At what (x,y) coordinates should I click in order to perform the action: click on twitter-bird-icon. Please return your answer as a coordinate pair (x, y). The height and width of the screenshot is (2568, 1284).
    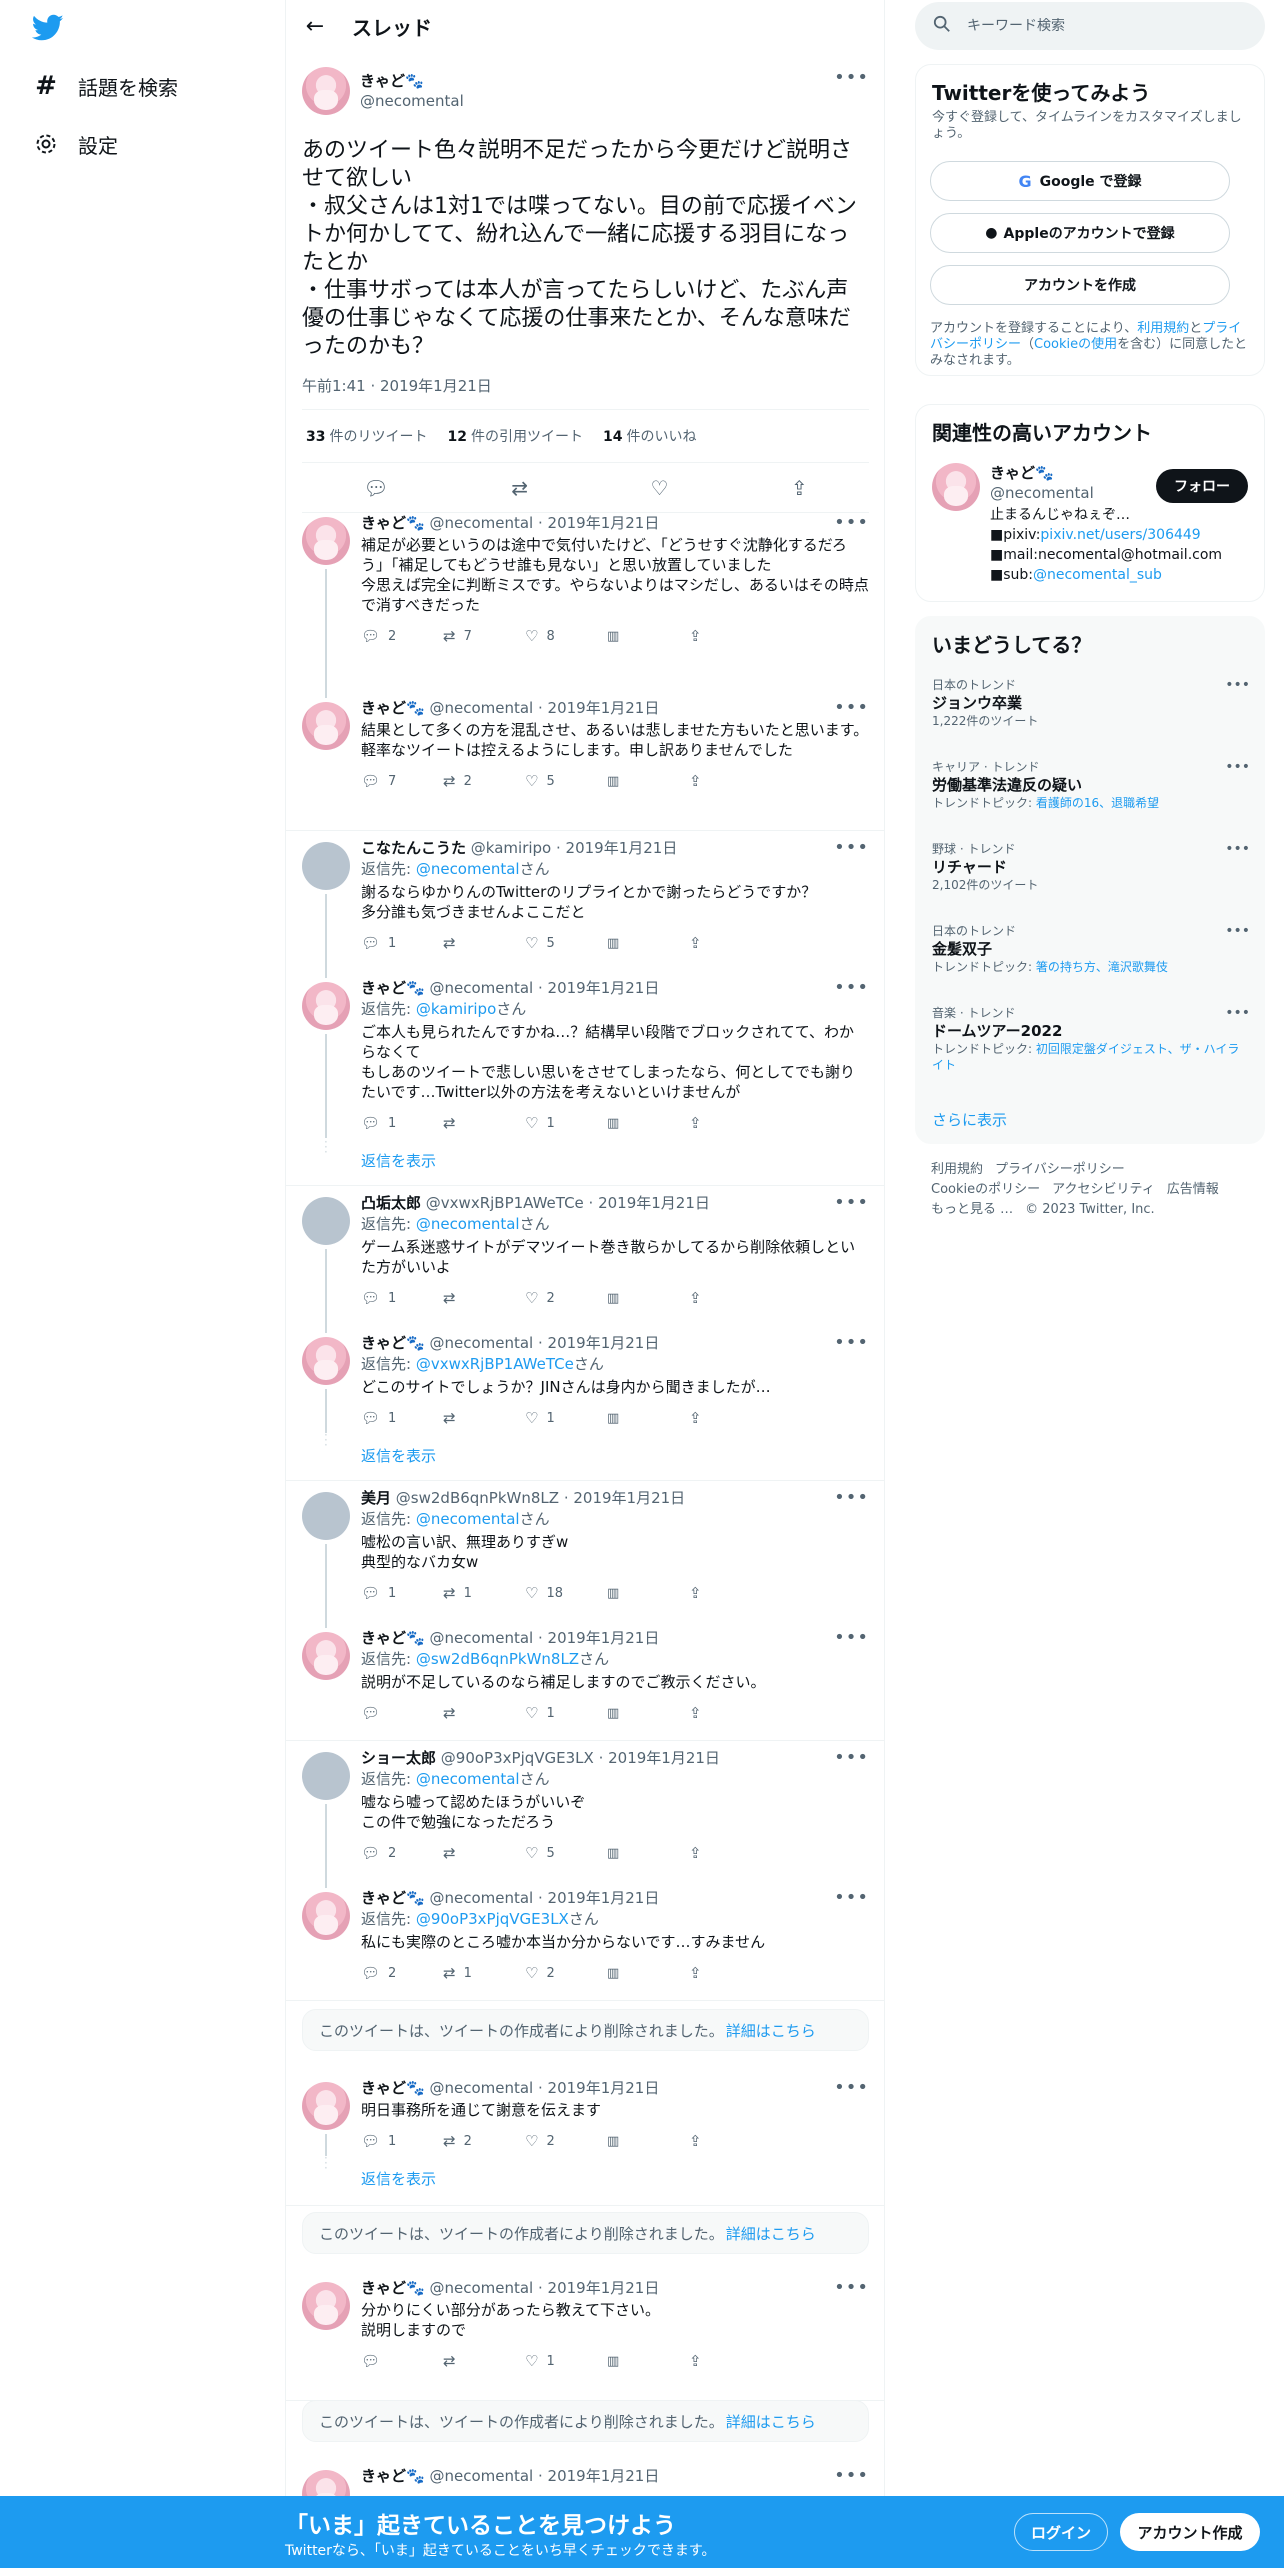
    Looking at the image, I should click on (48, 28).